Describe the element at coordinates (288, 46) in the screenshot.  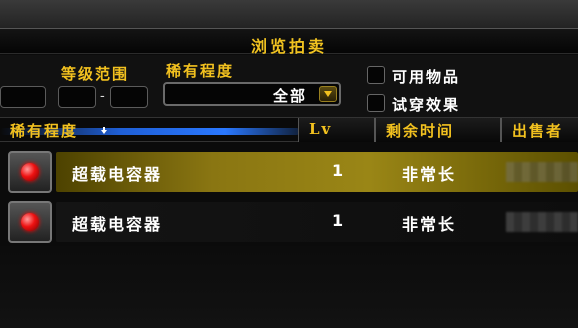
I see `window-title: 浏览拍卖` at that location.